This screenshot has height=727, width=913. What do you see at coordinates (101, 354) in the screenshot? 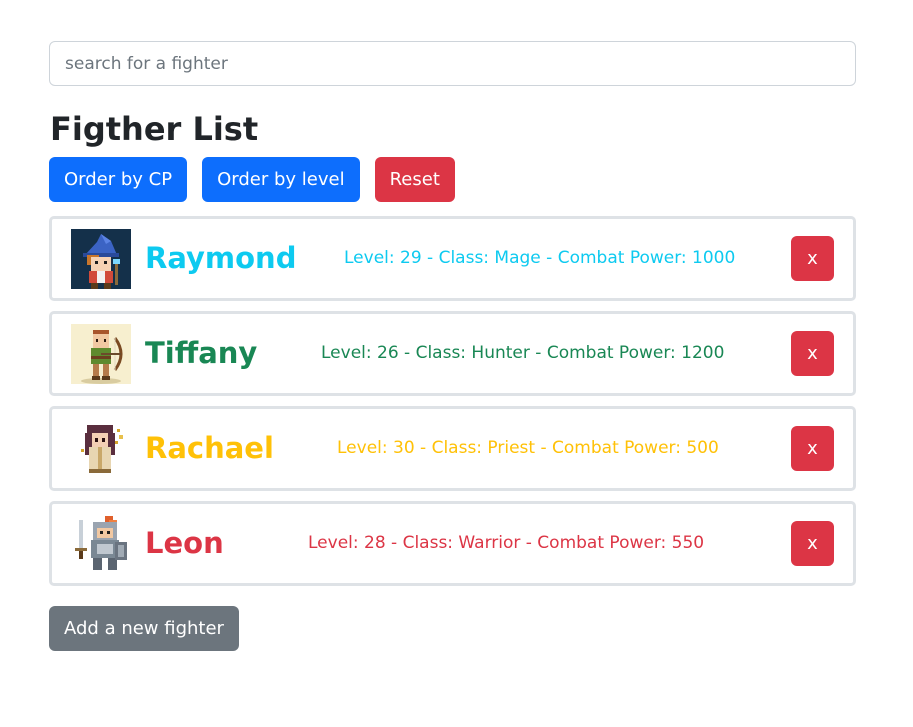
I see `hunter-avatar-icon` at bounding box center [101, 354].